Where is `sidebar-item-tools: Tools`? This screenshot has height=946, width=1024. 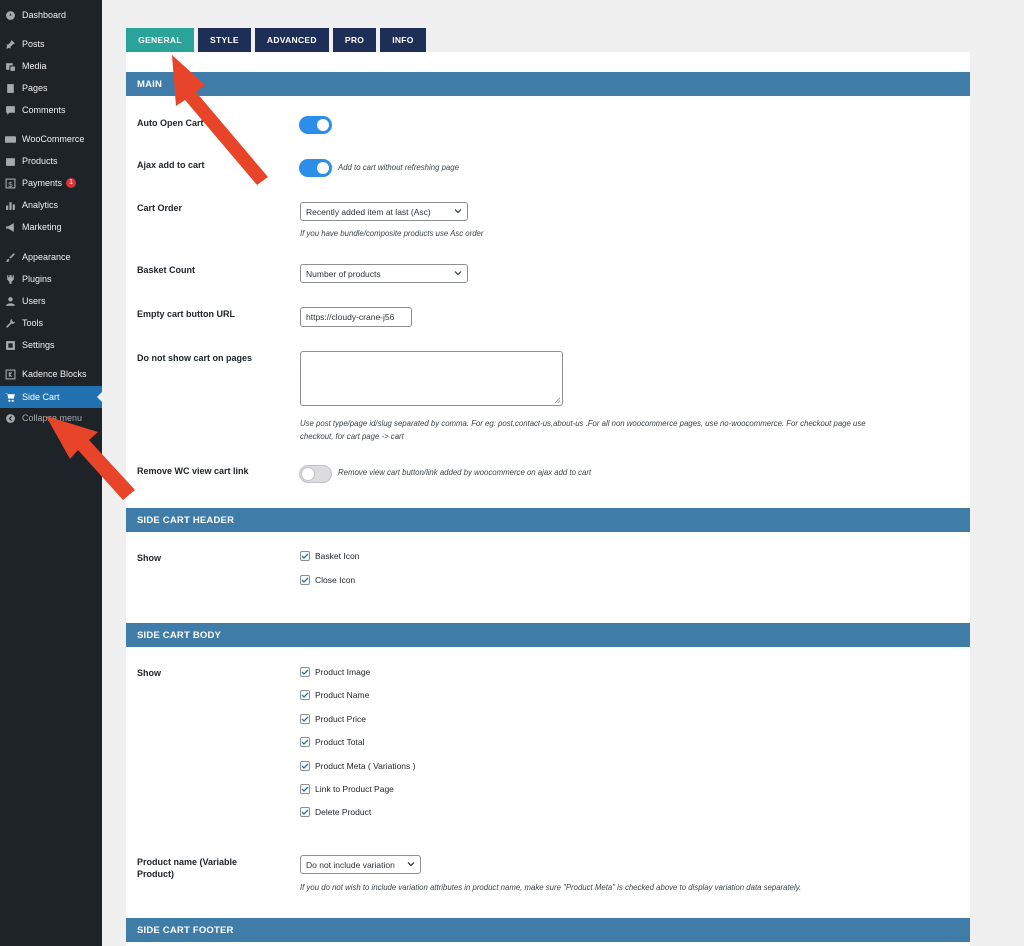
sidebar-item-tools: Tools is located at coordinates (51, 323).